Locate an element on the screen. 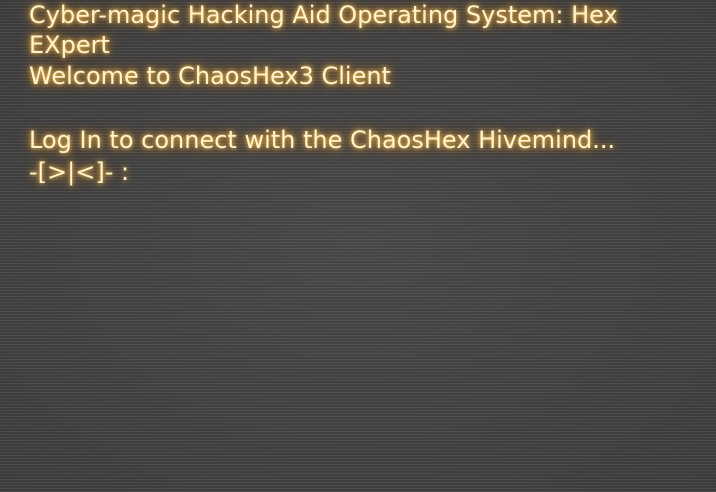 Image resolution: width=716 pixels, height=492 pixels. welcome-message: Welcome to ChaosHex3 Client is located at coordinates (210, 76).